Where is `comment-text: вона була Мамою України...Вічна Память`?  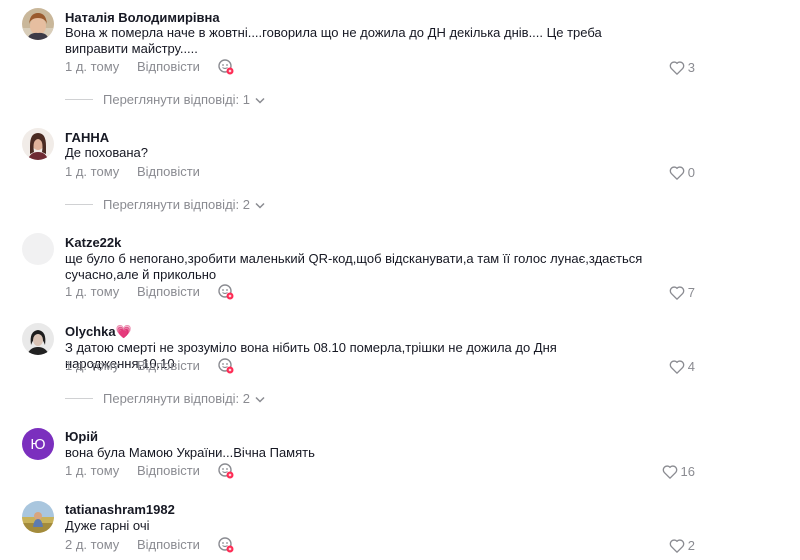
comment-text: вона була Мамою України...Вічна Память is located at coordinates (190, 452).